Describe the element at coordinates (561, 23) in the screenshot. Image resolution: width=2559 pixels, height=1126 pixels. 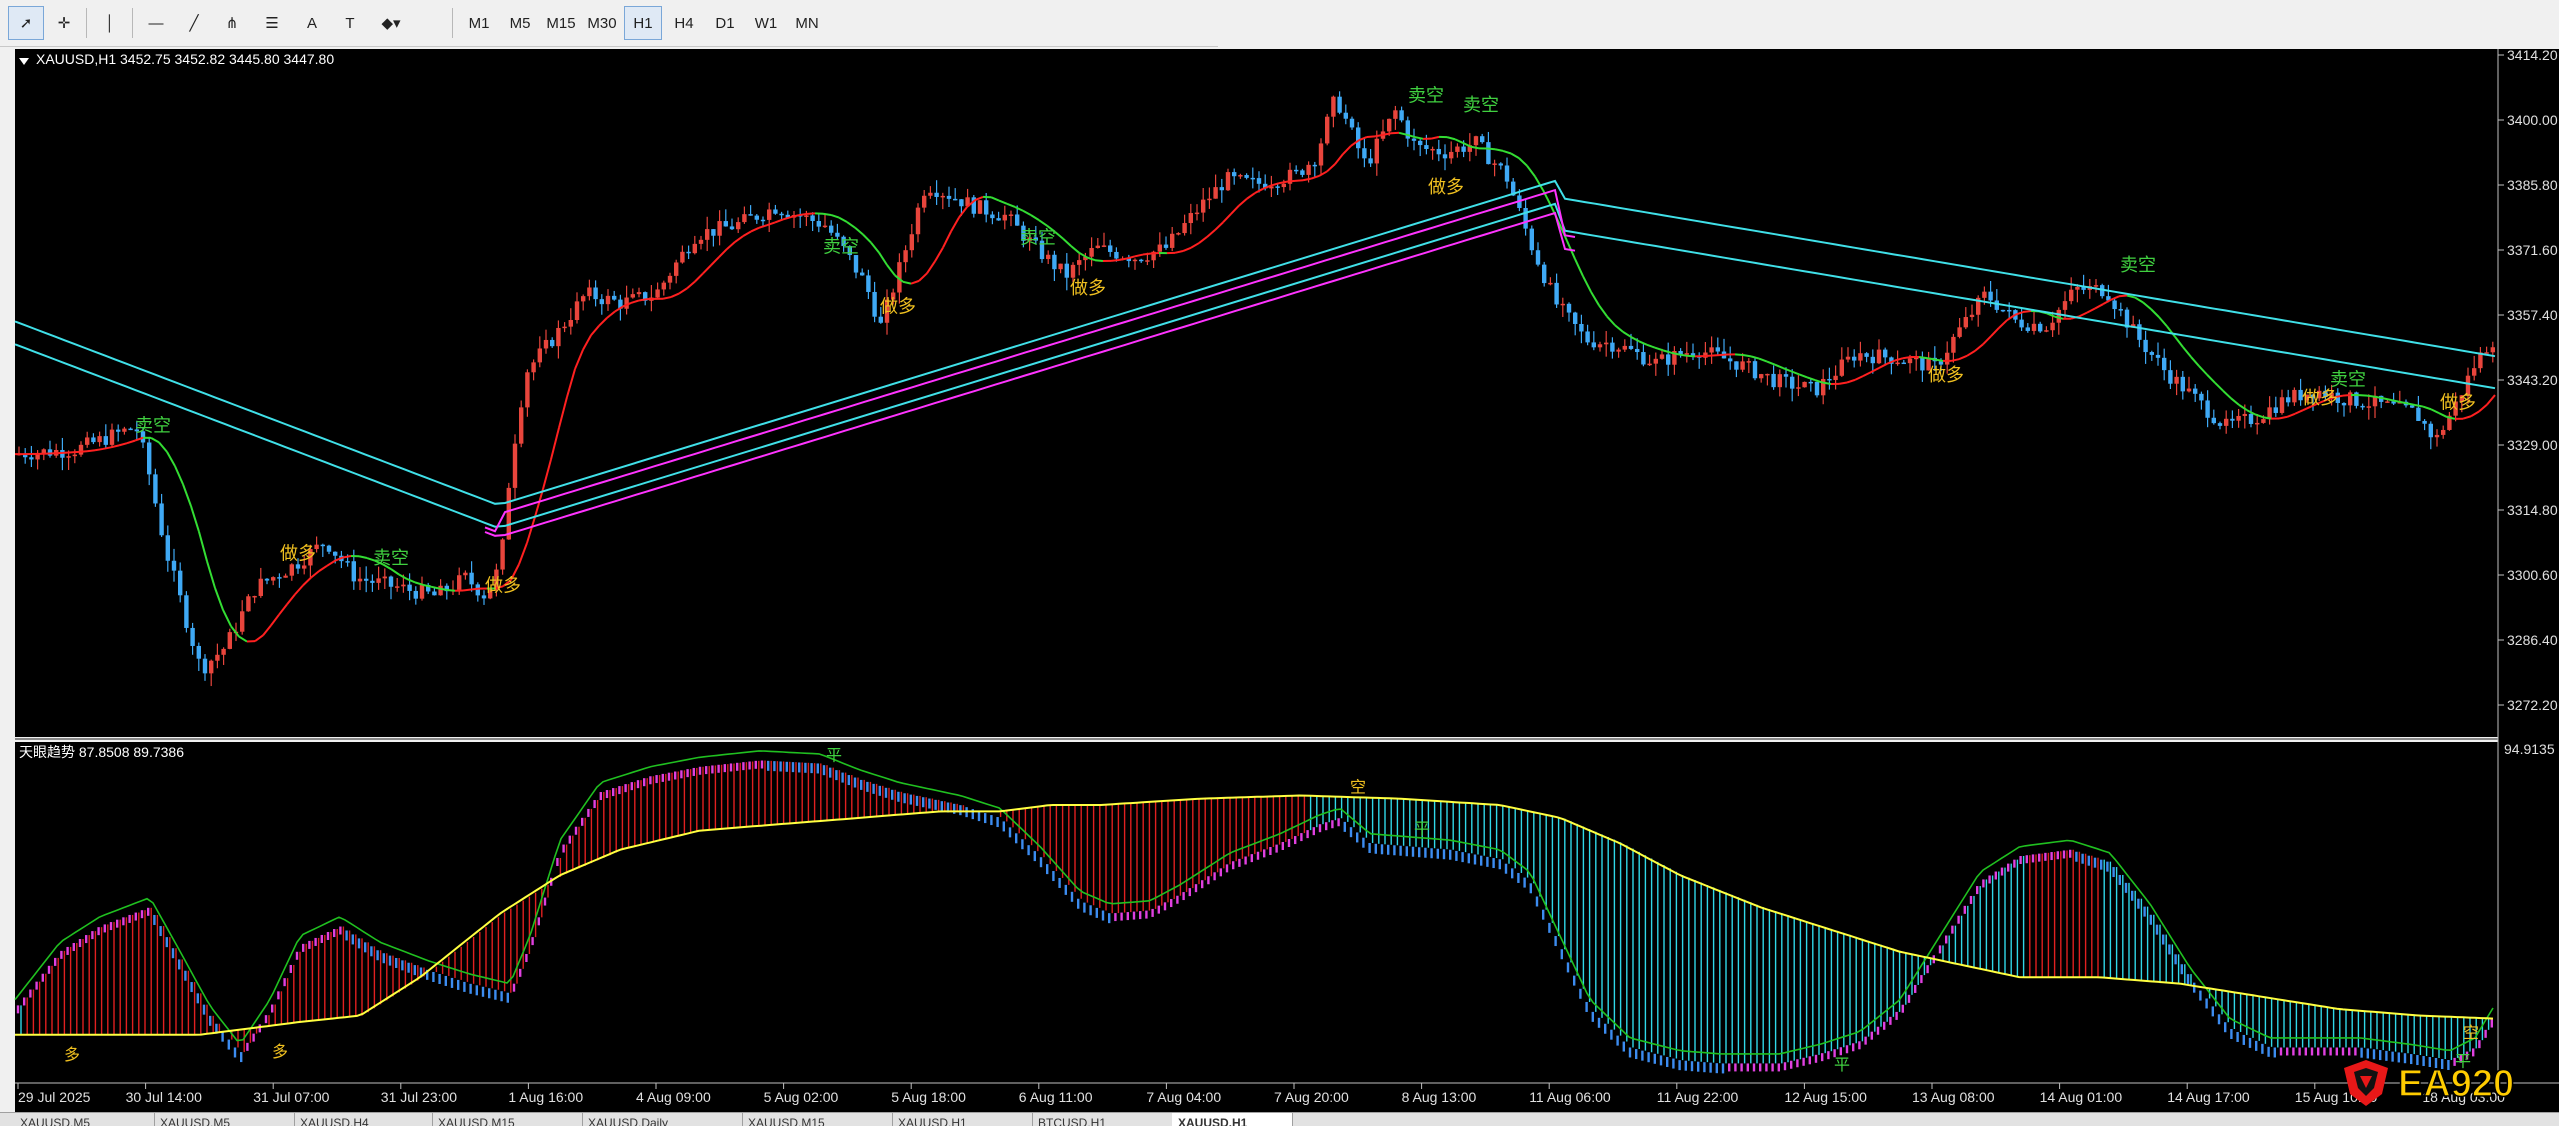
I see `timeframe-button-m15: M15` at that location.